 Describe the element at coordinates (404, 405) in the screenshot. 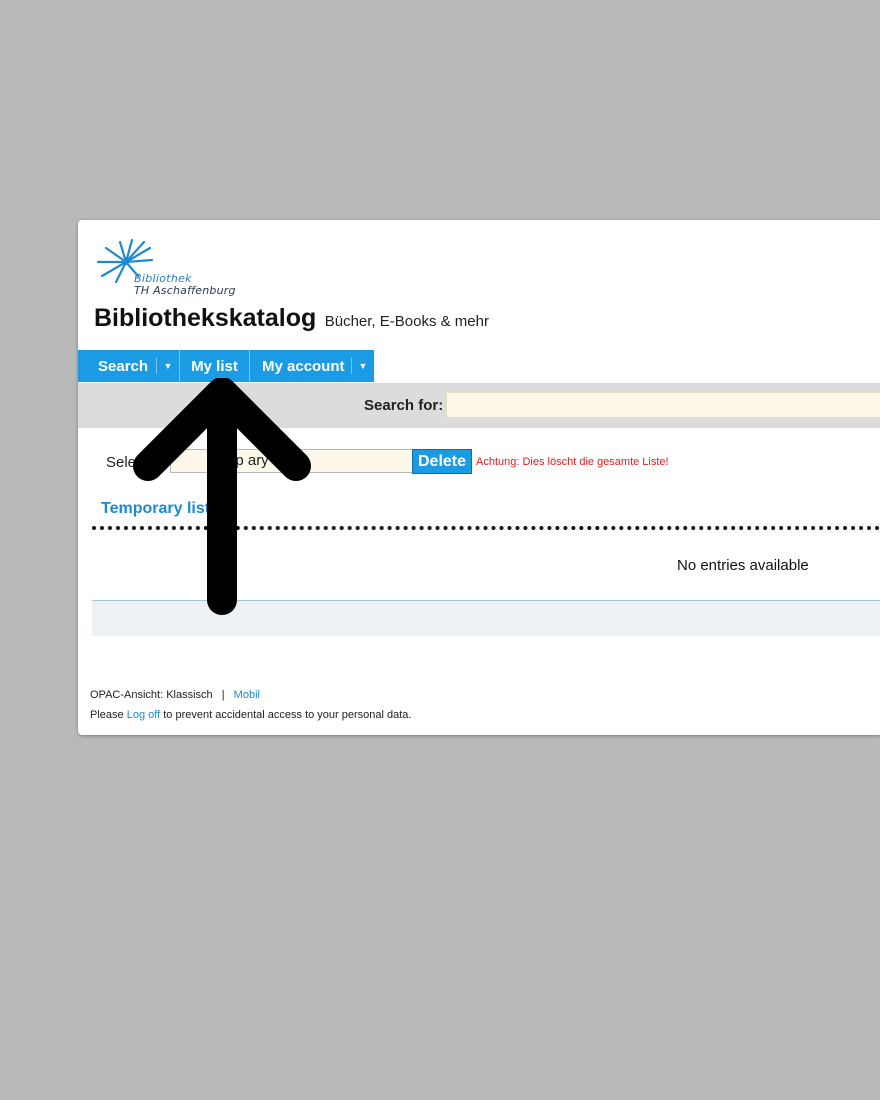

I see `search-label: Search for:` at that location.